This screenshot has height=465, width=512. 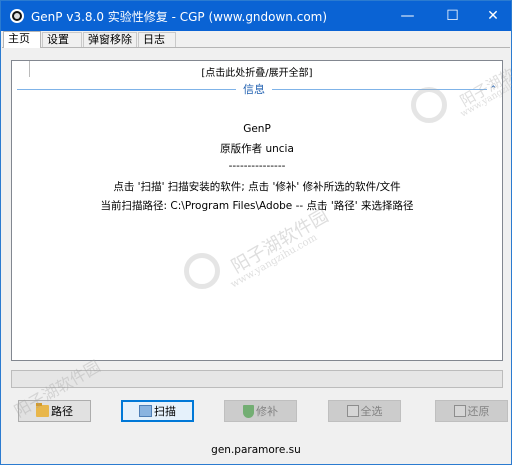 I want to click on app-name: GenP, so click(x=257, y=129).